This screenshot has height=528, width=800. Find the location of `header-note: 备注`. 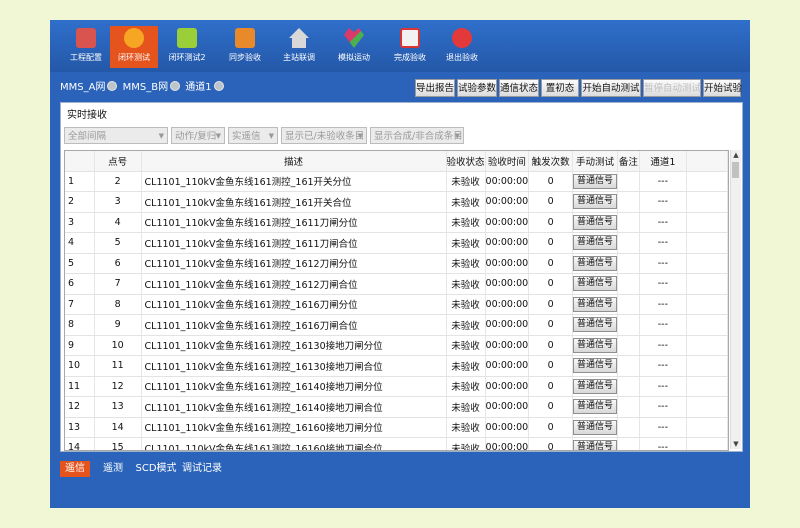

header-note: 备注 is located at coordinates (628, 161).